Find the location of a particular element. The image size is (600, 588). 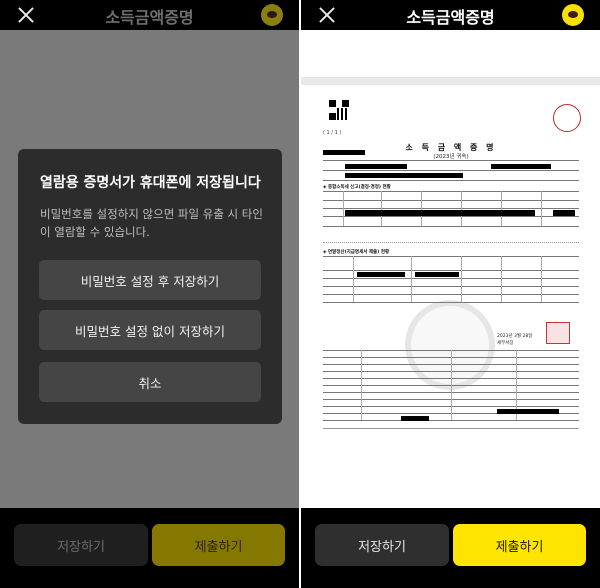

section-heading: ◈ 종합소득세 신고(결정·경정) 현황 is located at coordinates (357, 187).